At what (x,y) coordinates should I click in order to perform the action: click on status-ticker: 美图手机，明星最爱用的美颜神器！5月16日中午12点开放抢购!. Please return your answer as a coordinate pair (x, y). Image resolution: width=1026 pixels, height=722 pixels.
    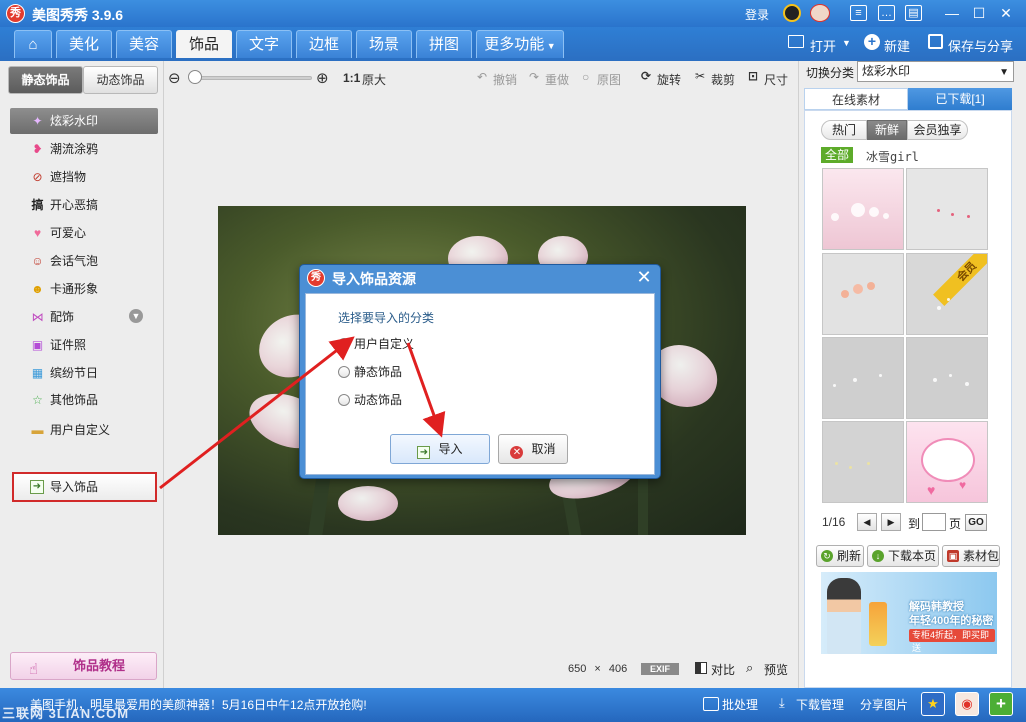
    Looking at the image, I should click on (198, 704).